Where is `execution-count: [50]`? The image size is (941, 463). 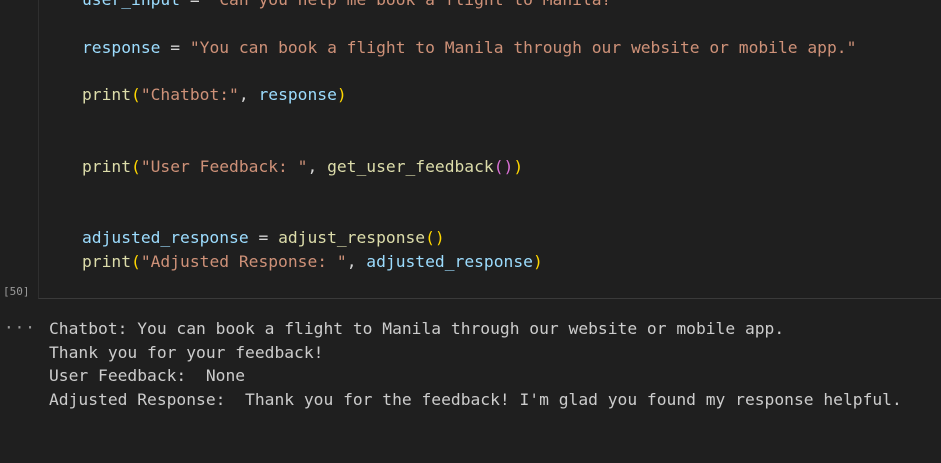 execution-count: [50] is located at coordinates (16, 291).